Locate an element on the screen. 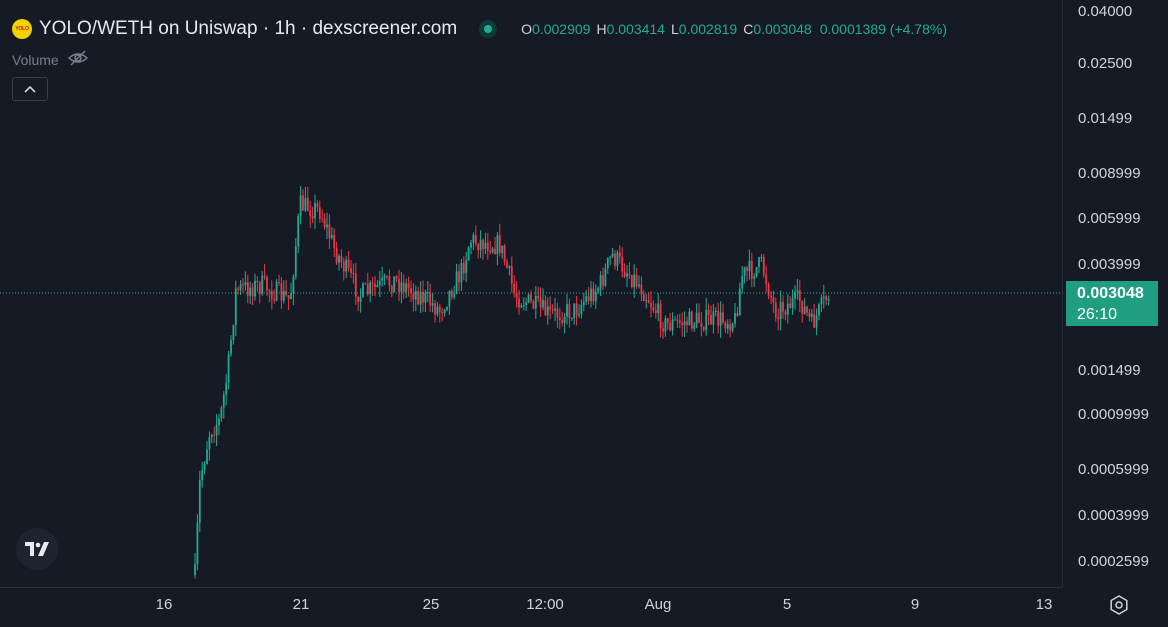 The image size is (1168, 627). time-label: 25 is located at coordinates (431, 604).